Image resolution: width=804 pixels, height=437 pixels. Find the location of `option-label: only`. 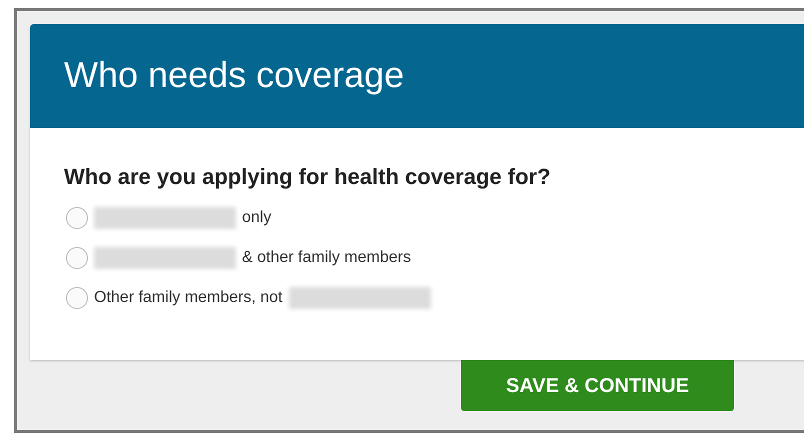

option-label: only is located at coordinates (257, 218).